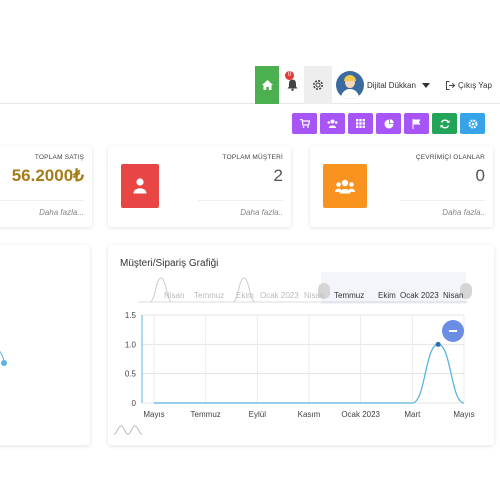 The image size is (500, 500). I want to click on products-grid-button, so click(360, 123).